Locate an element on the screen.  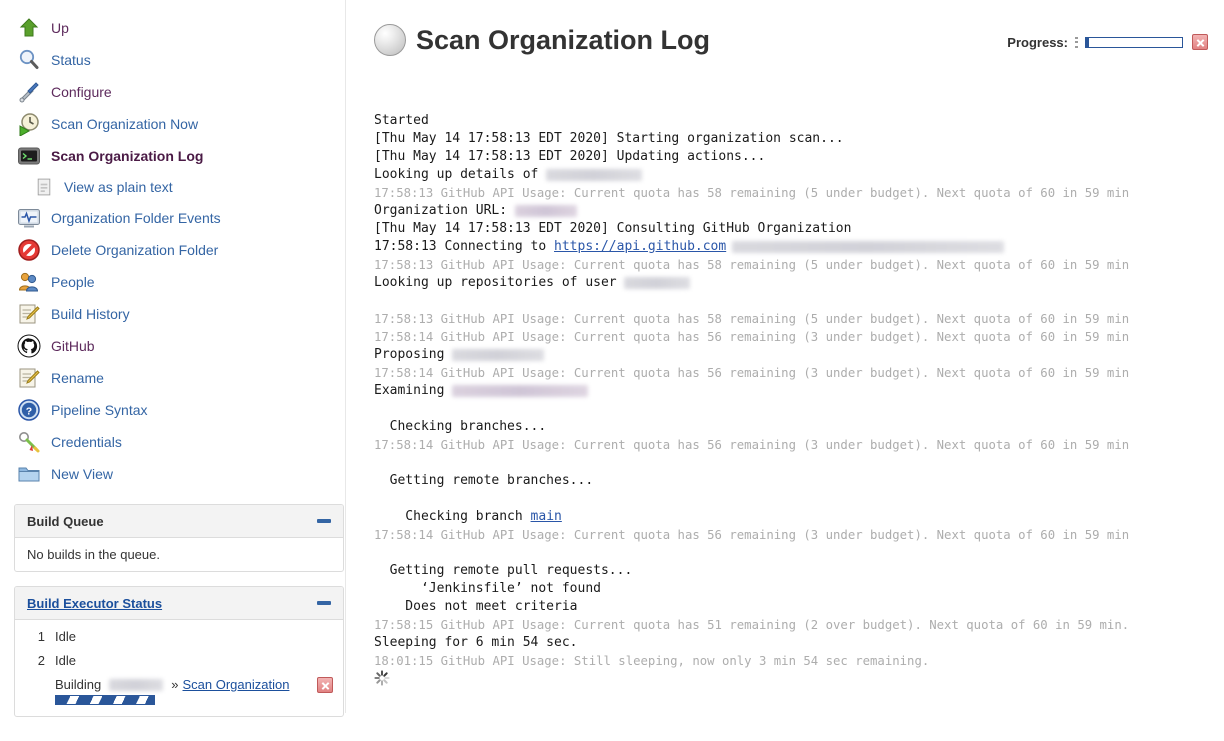
sidebar-item-scan-organization-log: Scan Organization Log is located at coordinates (179, 156).